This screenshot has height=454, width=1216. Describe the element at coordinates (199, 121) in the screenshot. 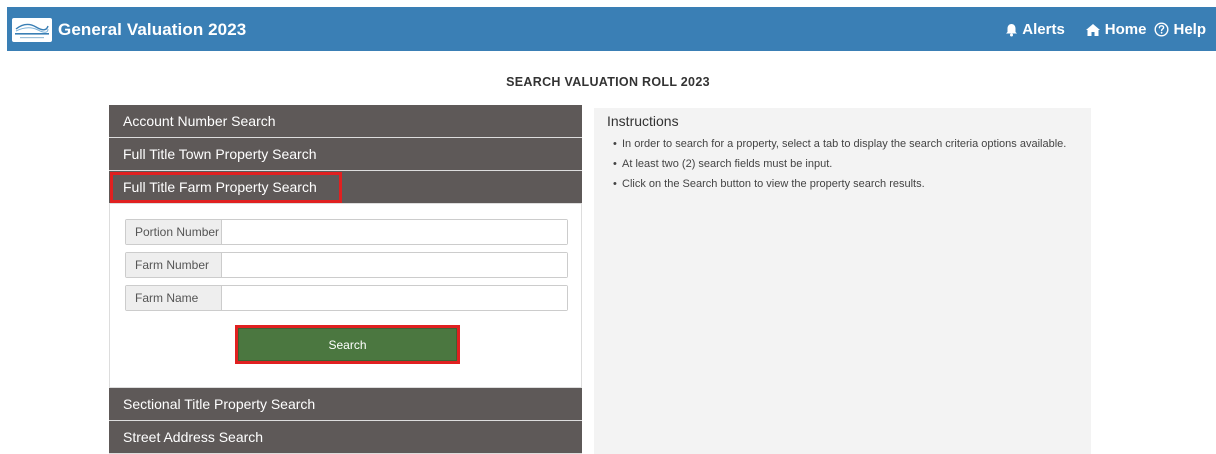

I see `tab-label: Account Number Search` at that location.